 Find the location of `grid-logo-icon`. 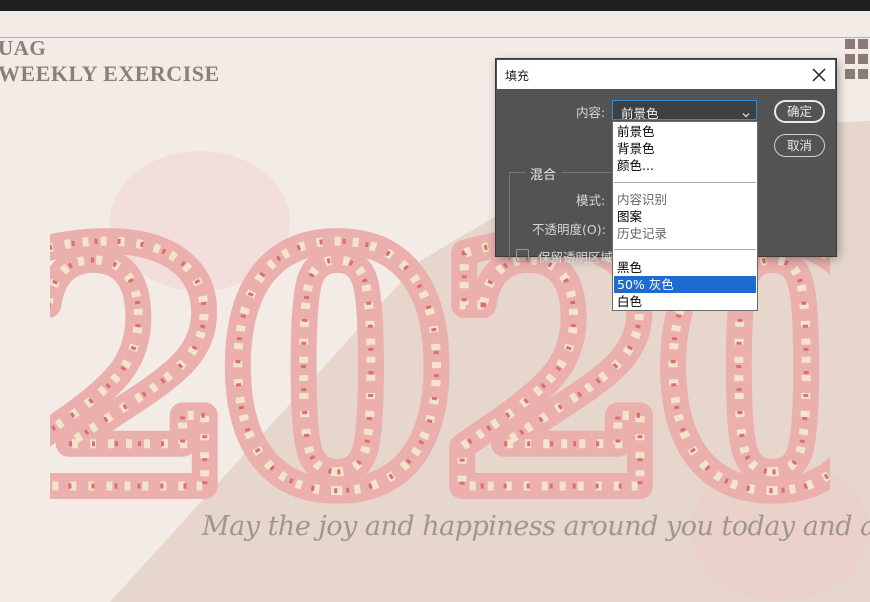

grid-logo-icon is located at coordinates (857, 60).